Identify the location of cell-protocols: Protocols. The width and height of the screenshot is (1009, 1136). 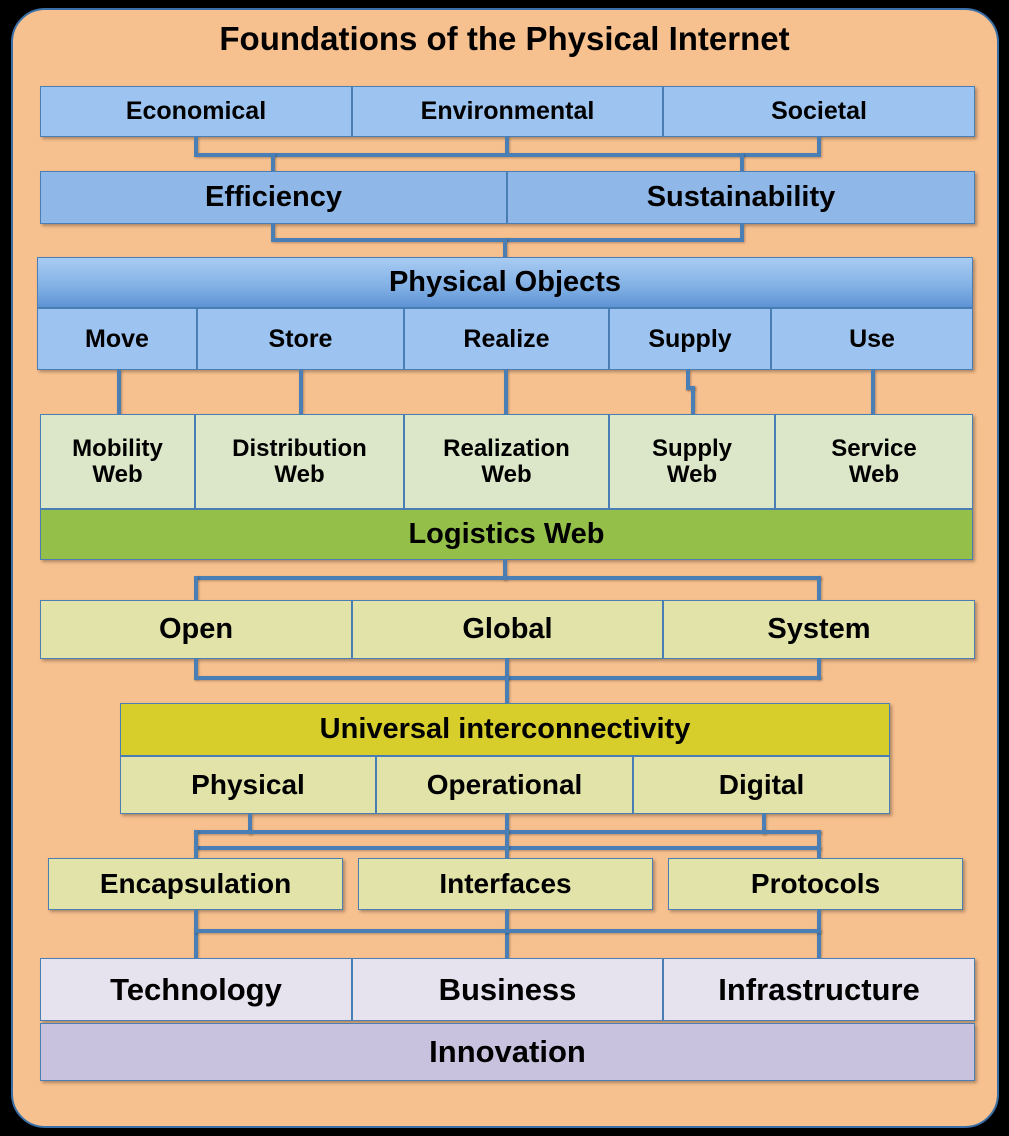
(815, 884).